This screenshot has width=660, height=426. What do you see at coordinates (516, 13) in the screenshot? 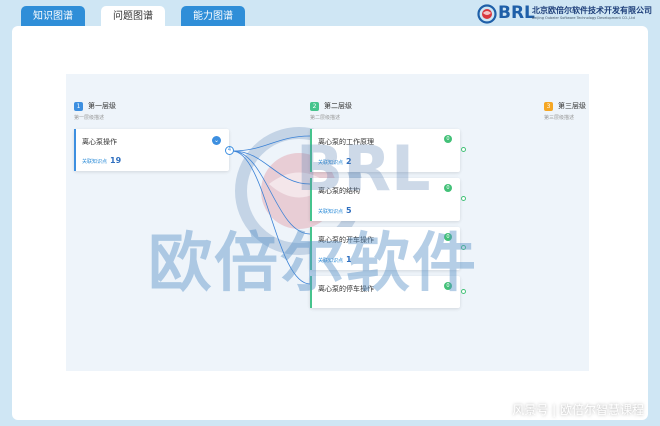
I see `logo-letters: BRL` at bounding box center [516, 13].